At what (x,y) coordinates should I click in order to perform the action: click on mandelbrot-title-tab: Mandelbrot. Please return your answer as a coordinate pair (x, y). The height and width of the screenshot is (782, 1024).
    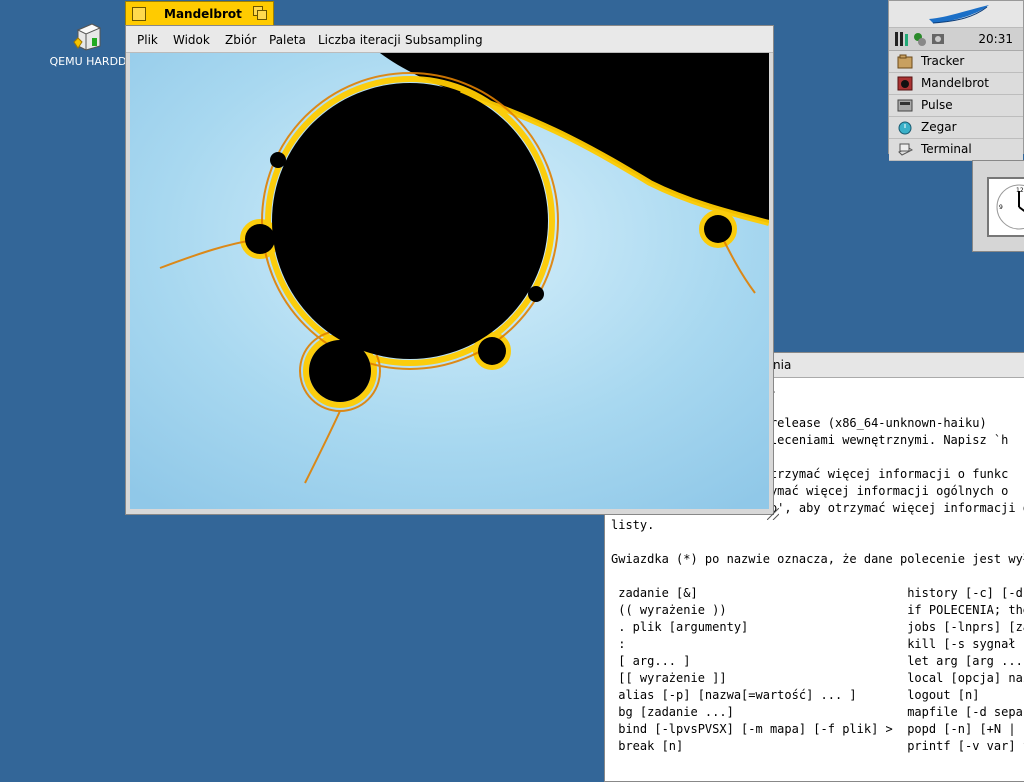
    Looking at the image, I should click on (199, 13).